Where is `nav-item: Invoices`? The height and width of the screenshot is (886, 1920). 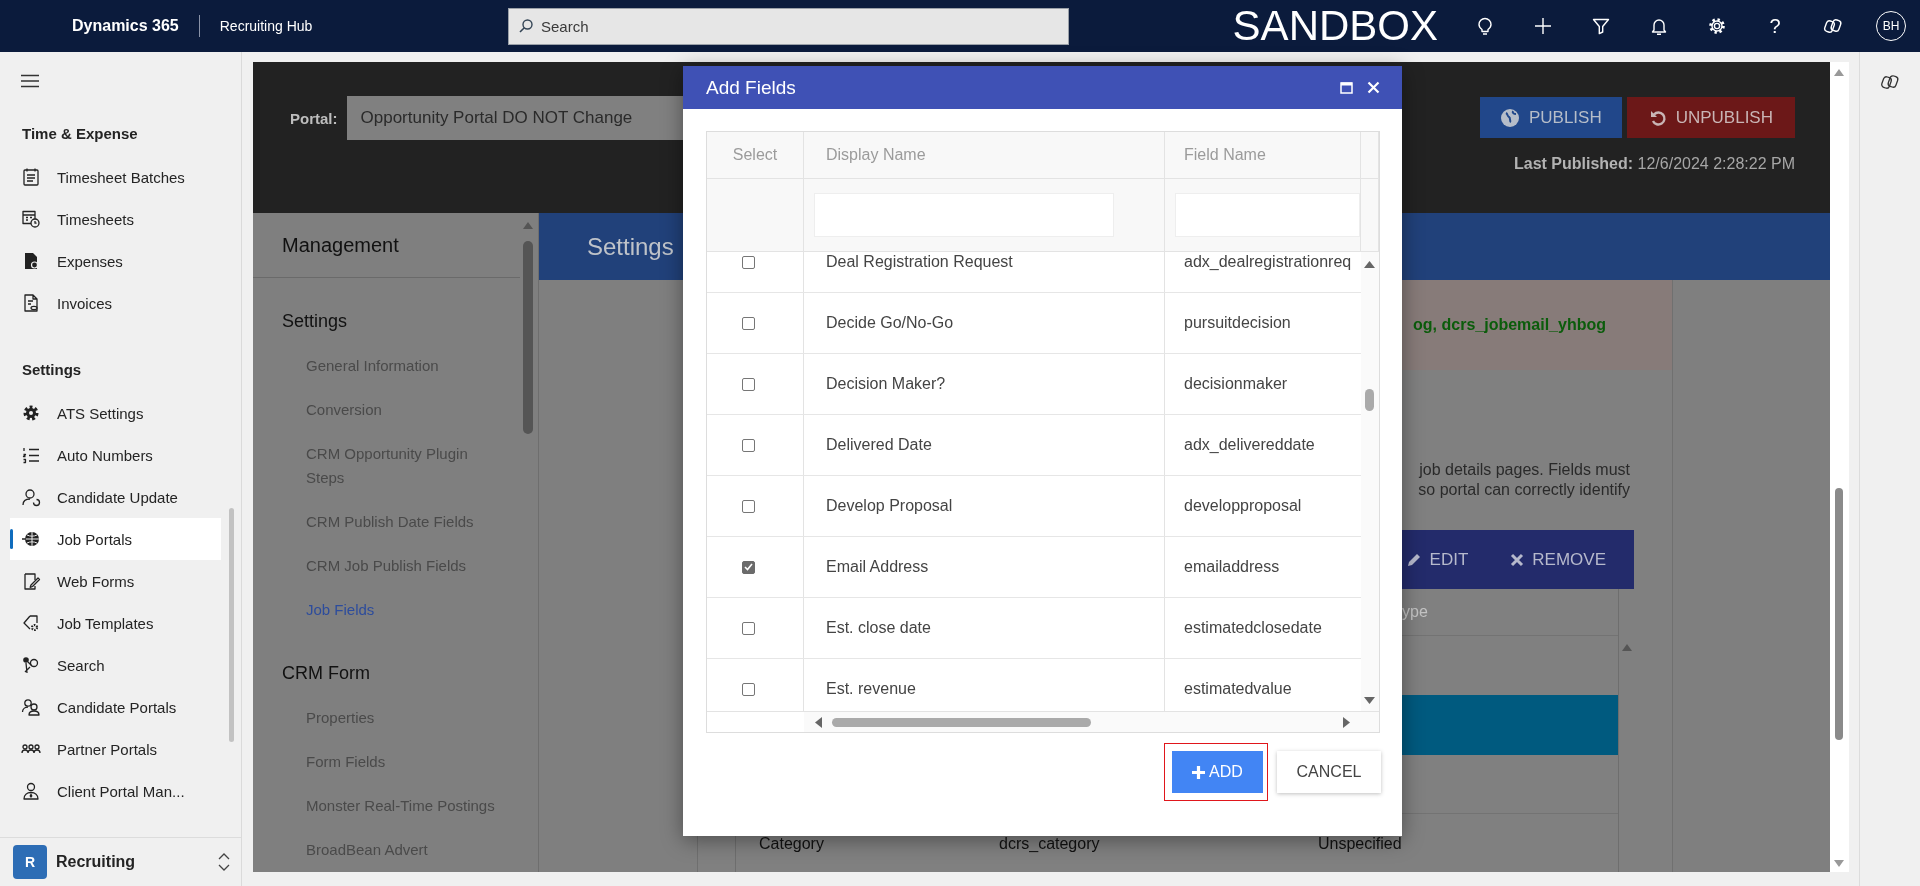 nav-item: Invoices is located at coordinates (115, 303).